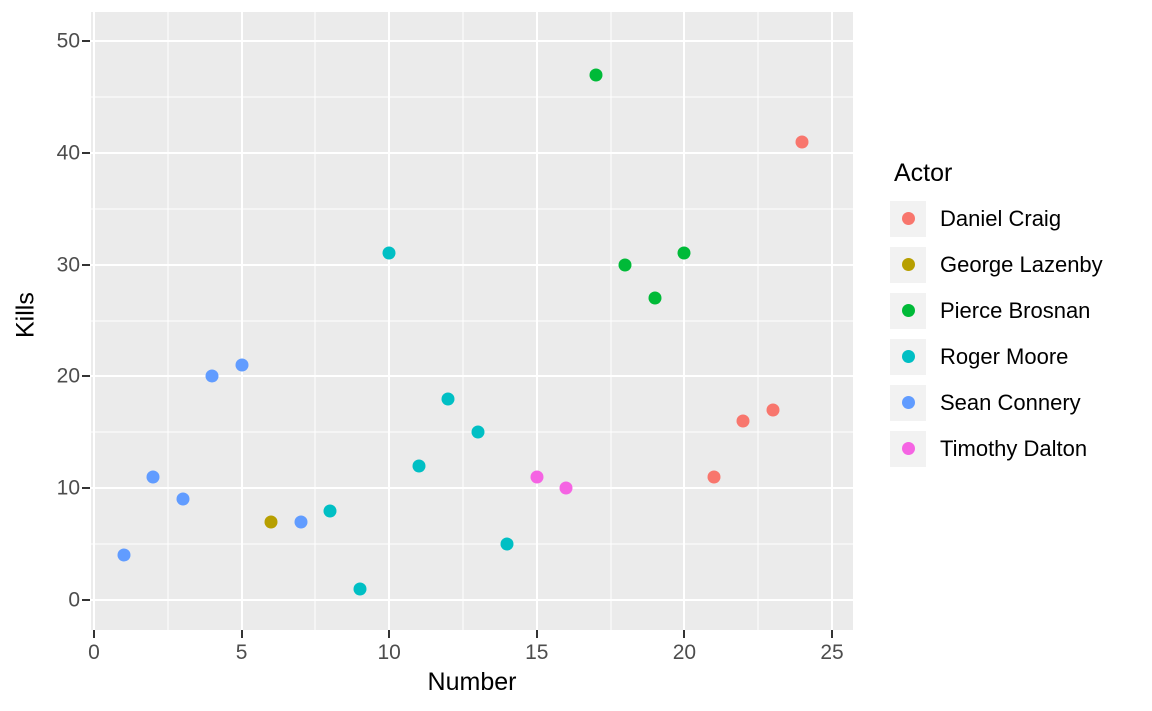  What do you see at coordinates (68, 265) in the screenshot?
I see `y-tick-label: 30` at bounding box center [68, 265].